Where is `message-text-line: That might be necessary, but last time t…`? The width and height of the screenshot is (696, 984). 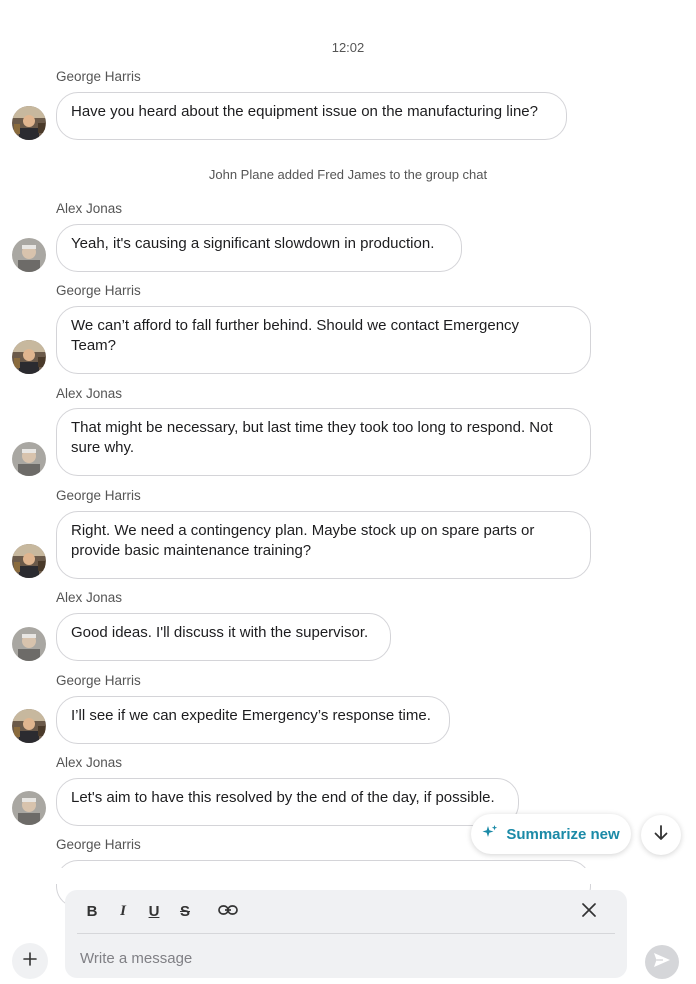
message-text-line: That might be necessary, but last time t… is located at coordinates (312, 427).